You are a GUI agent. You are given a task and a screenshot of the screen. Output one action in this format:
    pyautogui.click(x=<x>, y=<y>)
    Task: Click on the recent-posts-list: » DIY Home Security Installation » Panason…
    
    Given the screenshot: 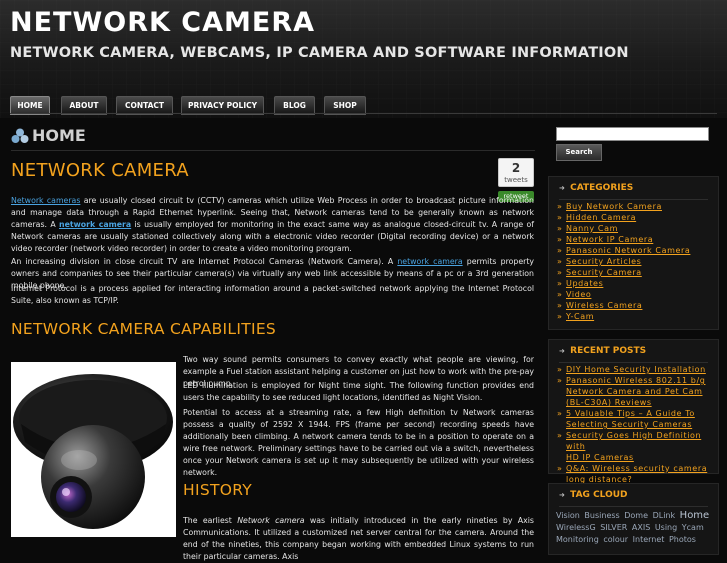 What is the action you would take?
    pyautogui.click(x=635, y=424)
    